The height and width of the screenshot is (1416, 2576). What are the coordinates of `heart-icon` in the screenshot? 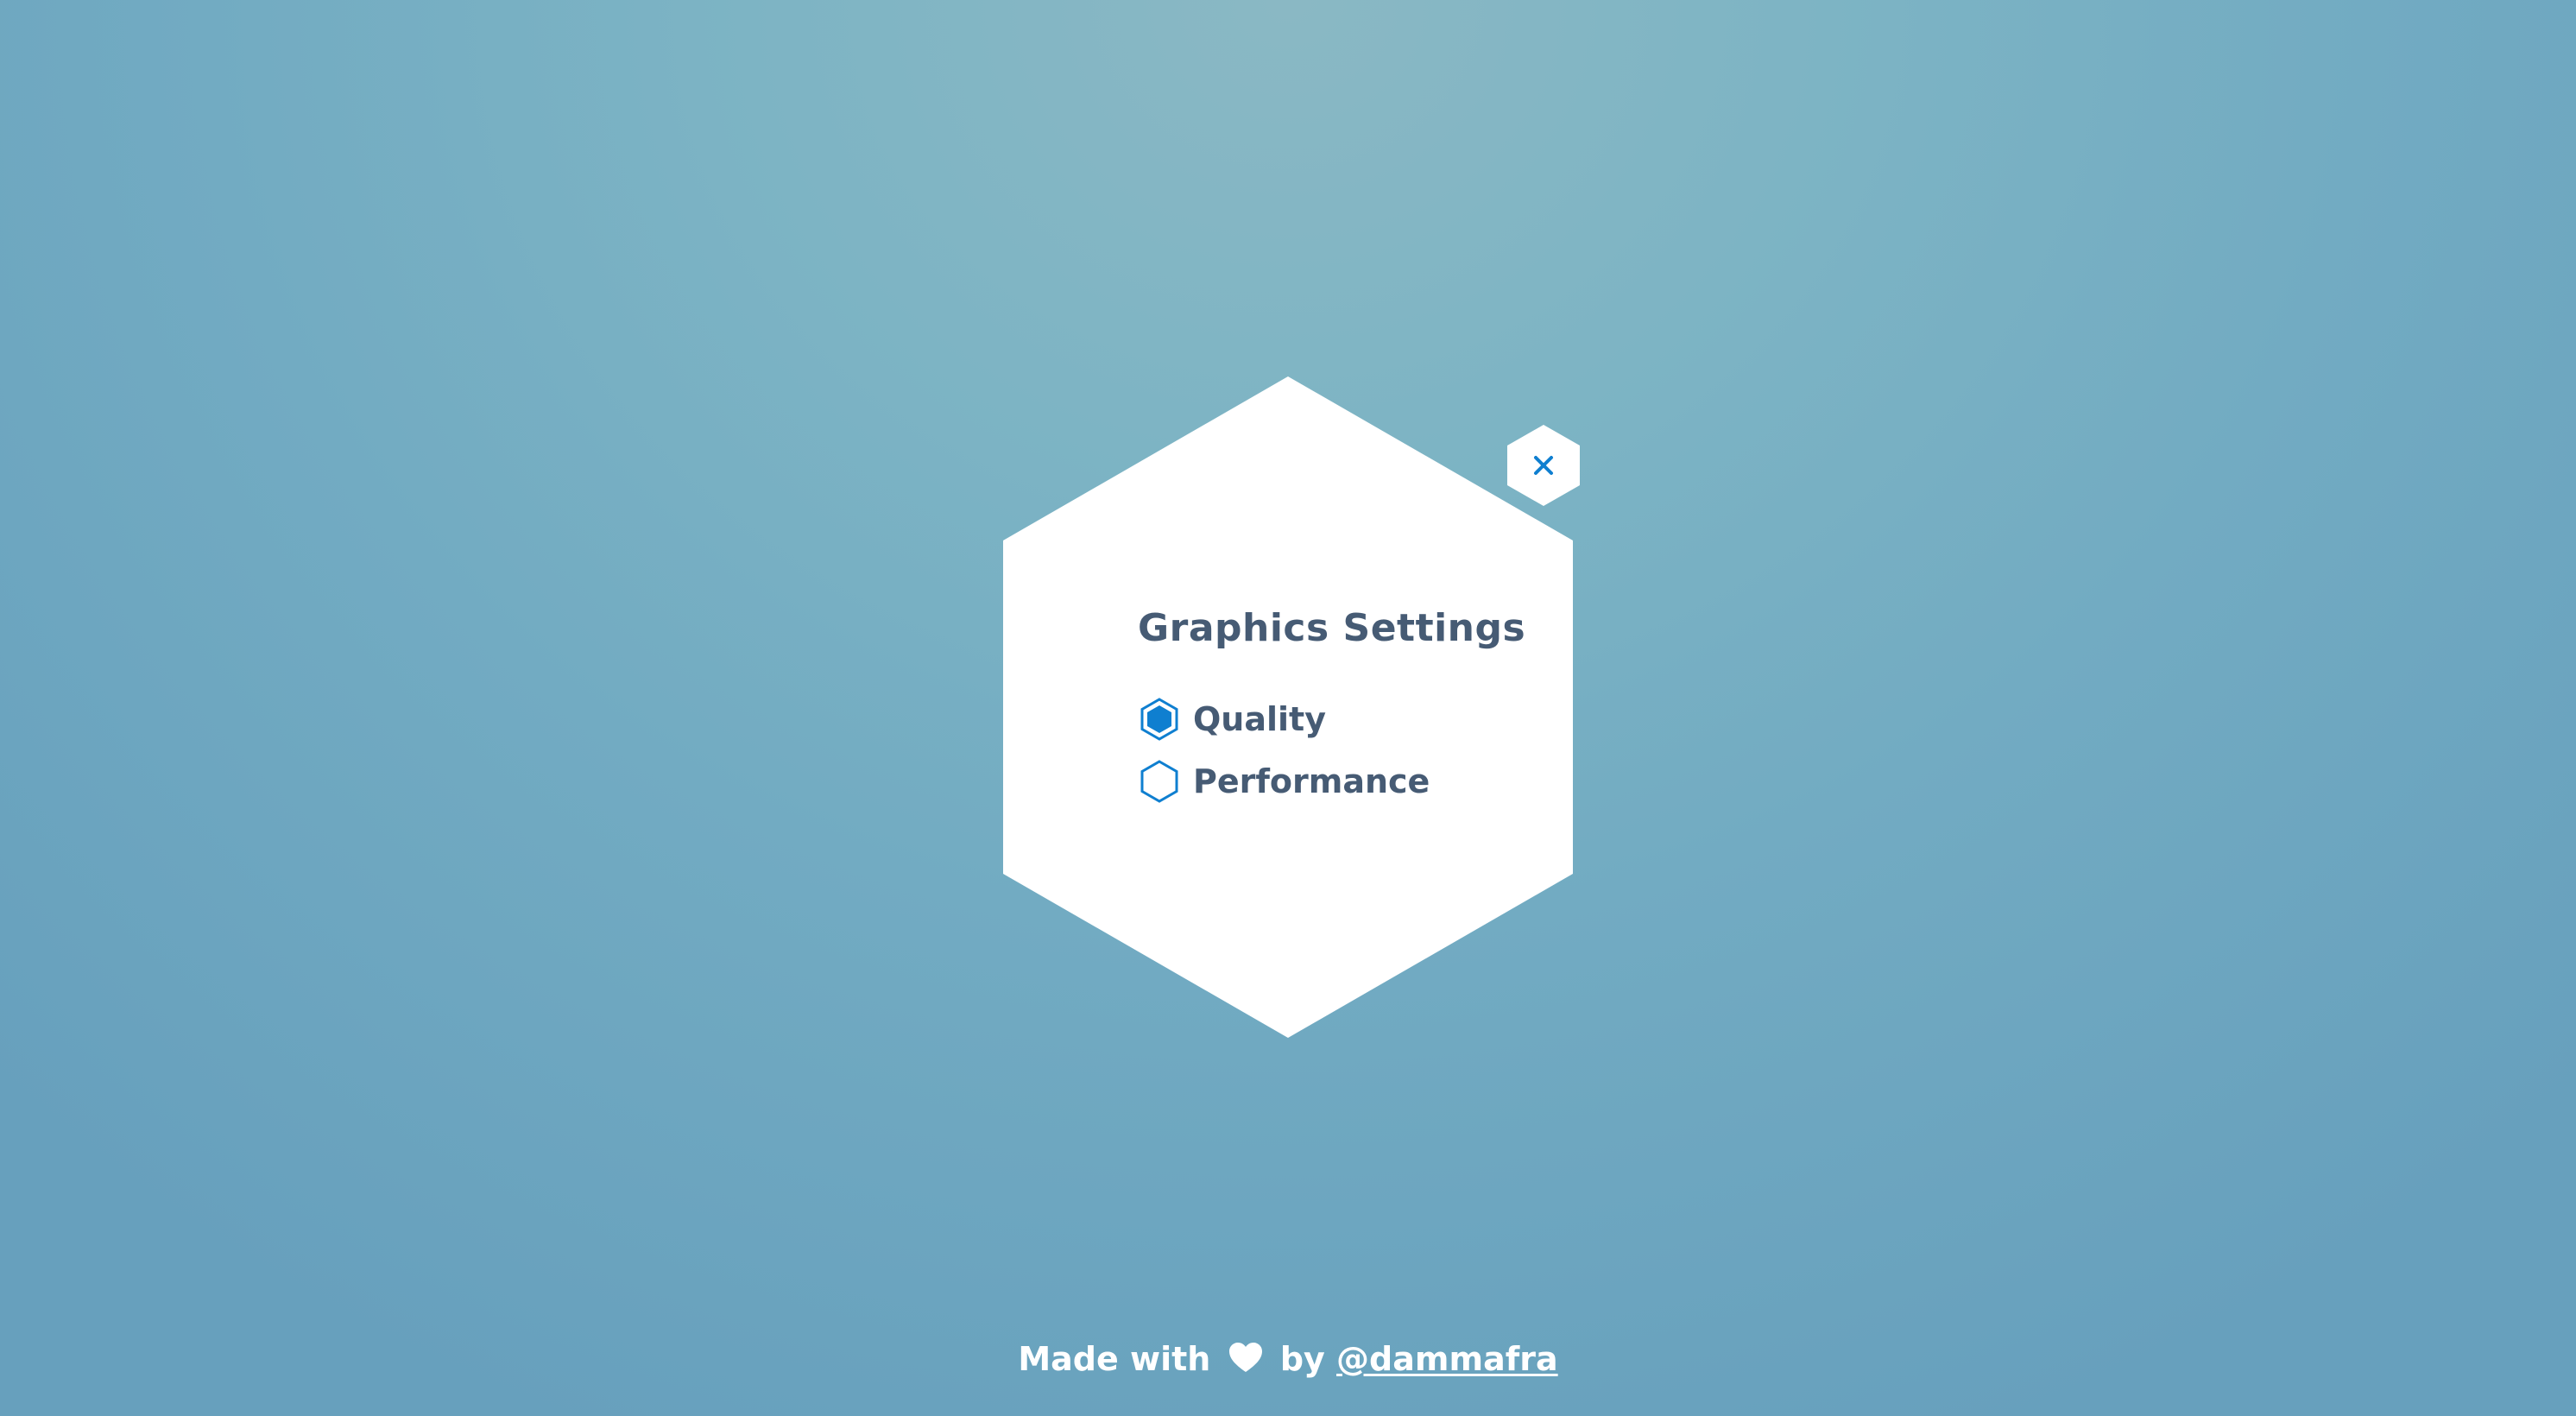 It's located at (1245, 1357).